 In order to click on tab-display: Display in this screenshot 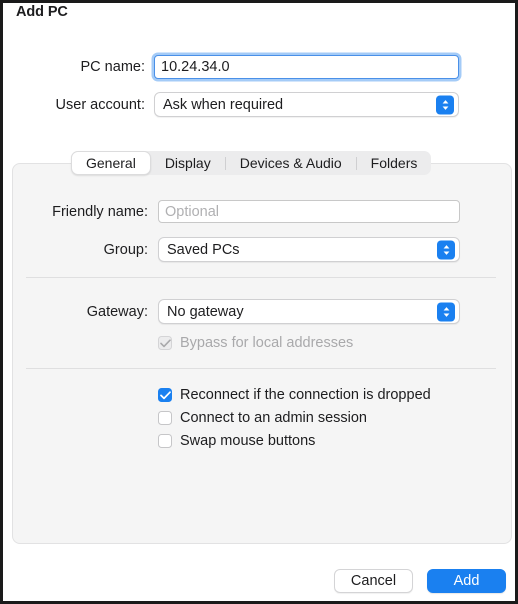, I will do `click(188, 163)`.